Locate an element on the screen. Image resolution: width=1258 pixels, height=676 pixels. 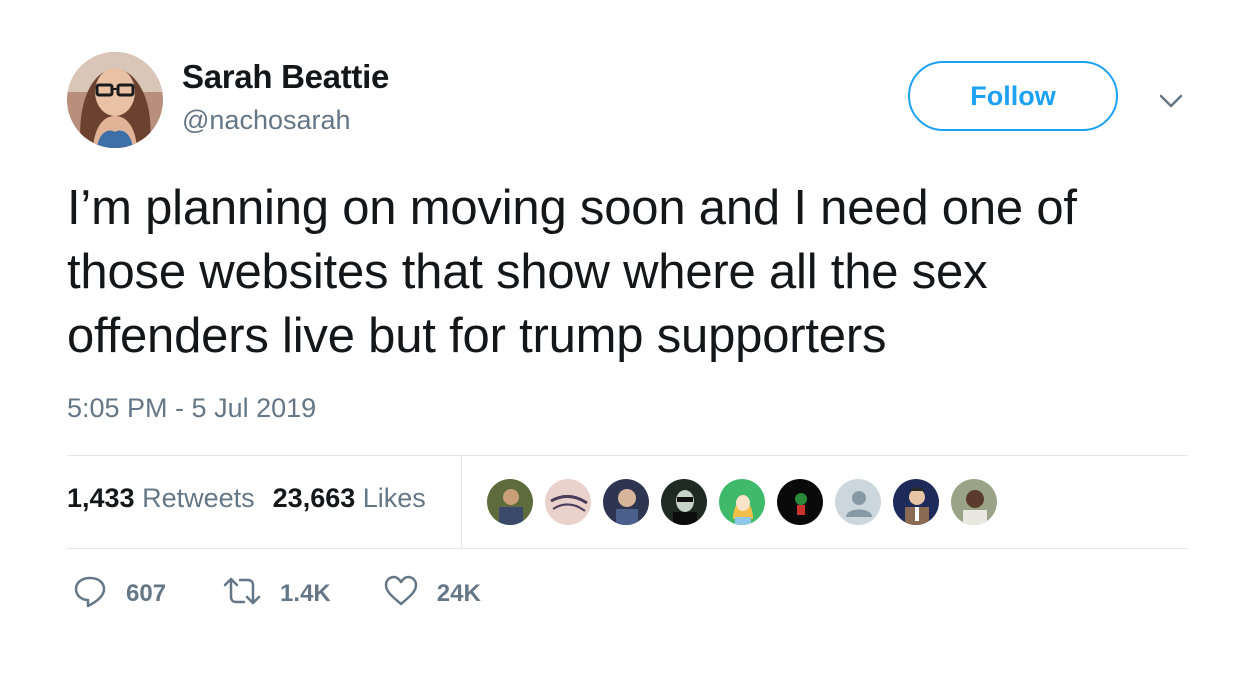
tweet-actions: 607 1.4K 24K is located at coordinates (276, 593).